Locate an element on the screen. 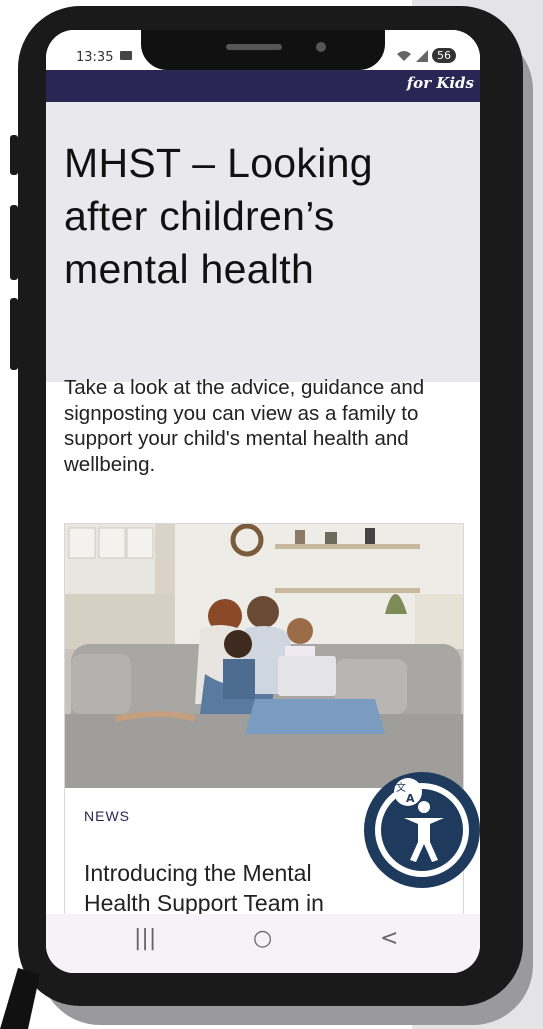 The image size is (543, 1029). phone-power-button is located at coordinates (517, 292).